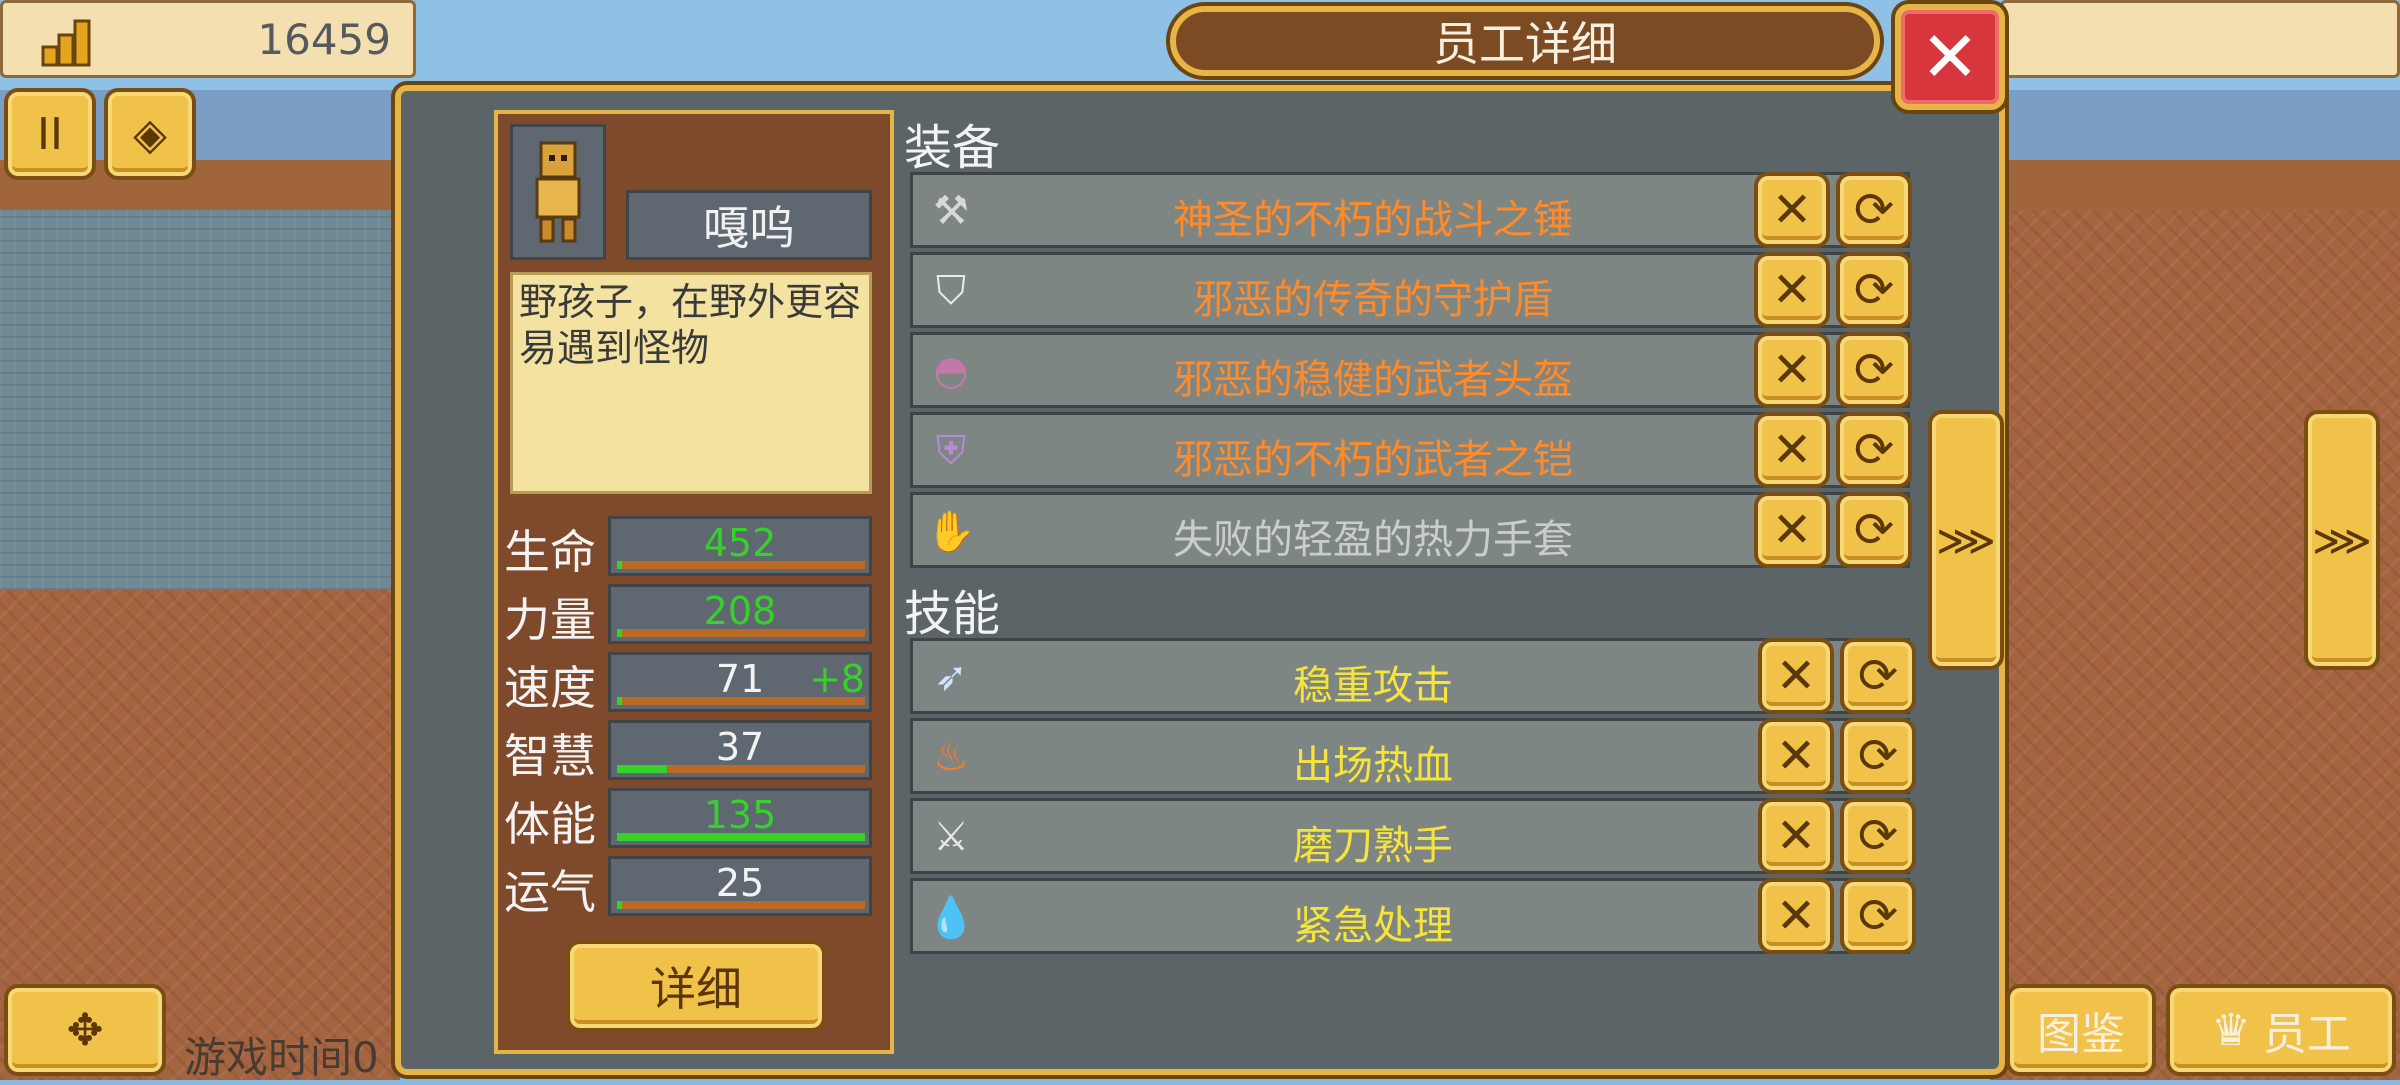  I want to click on stat-bonus: +8, so click(836, 679).